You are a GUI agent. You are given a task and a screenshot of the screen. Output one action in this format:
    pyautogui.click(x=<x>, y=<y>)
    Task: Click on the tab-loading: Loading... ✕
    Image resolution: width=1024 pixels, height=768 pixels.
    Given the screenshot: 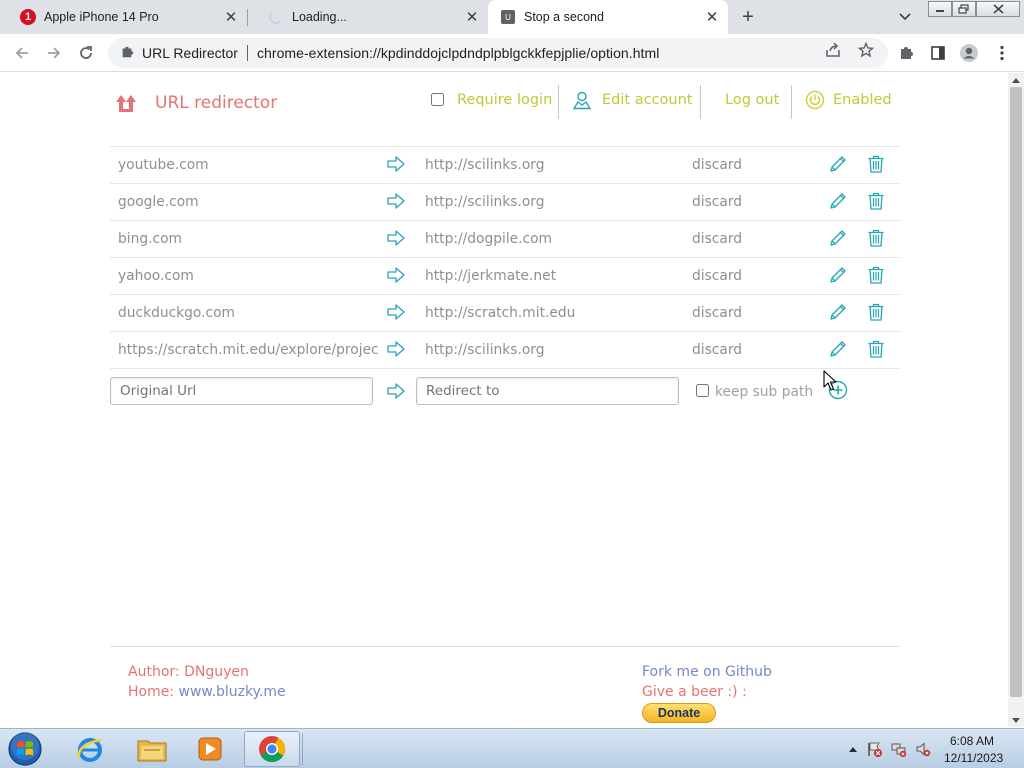 What is the action you would take?
    pyautogui.click(x=368, y=17)
    